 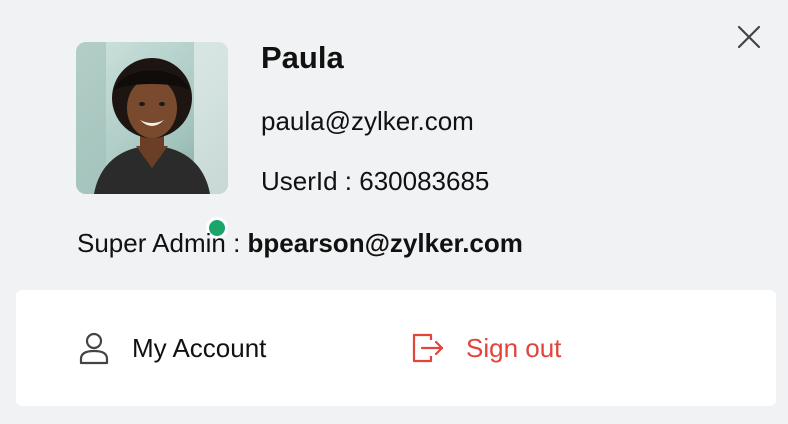 I want to click on sign-out-button: Sign out, so click(x=485, y=348).